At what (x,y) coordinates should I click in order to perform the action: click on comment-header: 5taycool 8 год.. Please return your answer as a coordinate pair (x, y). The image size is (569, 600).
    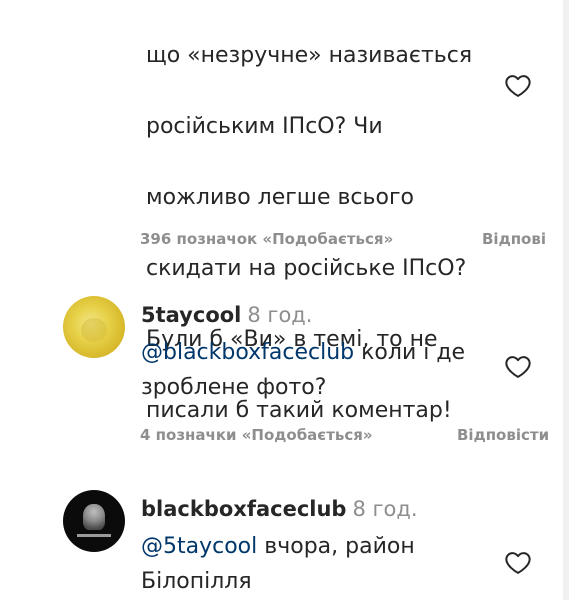
    Looking at the image, I should click on (227, 315).